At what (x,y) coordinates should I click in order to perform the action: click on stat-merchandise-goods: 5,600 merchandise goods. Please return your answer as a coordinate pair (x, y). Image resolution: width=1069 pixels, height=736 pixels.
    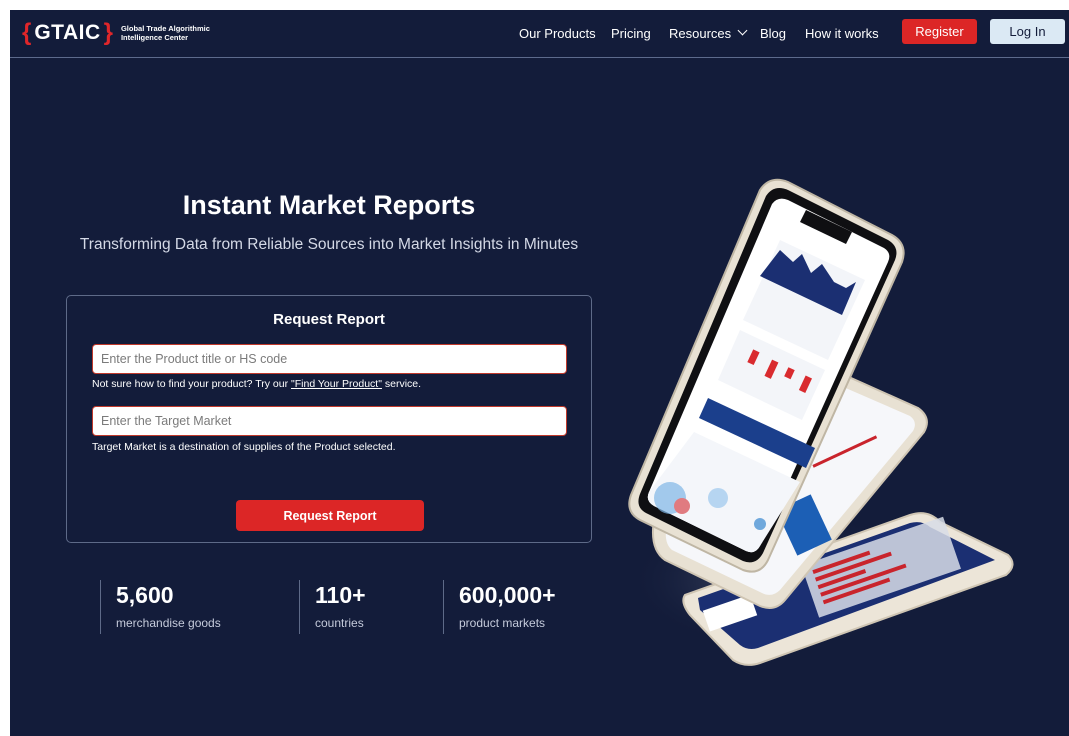
    Looking at the image, I should click on (160, 607).